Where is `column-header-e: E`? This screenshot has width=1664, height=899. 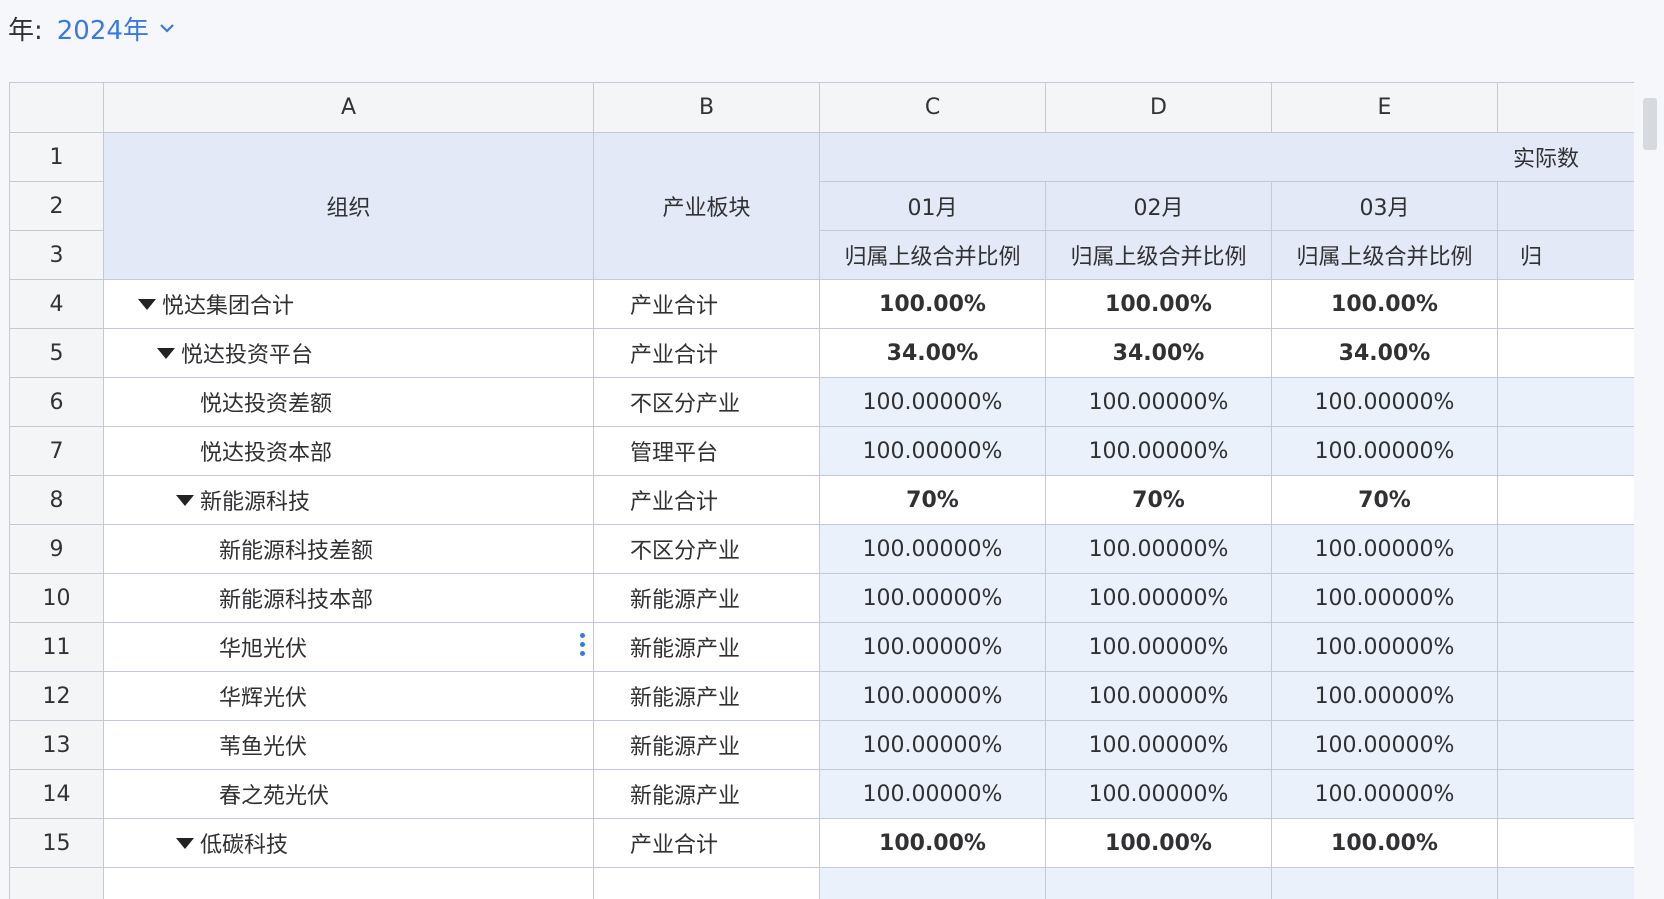
column-header-e: E is located at coordinates (1384, 107).